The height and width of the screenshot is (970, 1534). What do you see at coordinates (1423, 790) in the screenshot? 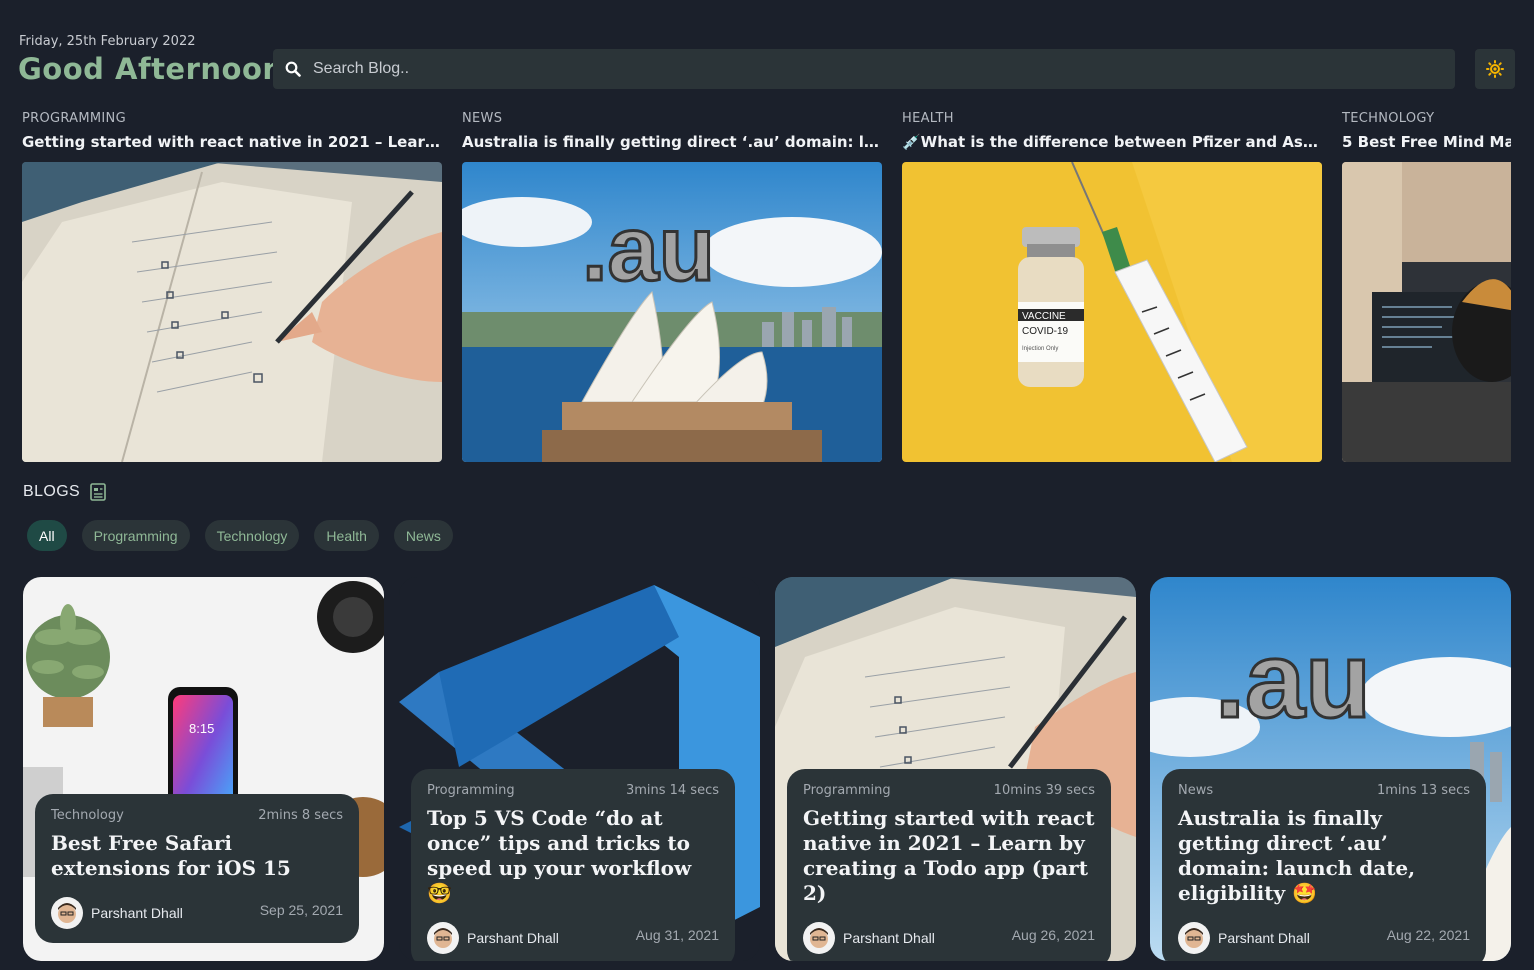
I see `blog-read-time: 1mins 13 secs` at bounding box center [1423, 790].